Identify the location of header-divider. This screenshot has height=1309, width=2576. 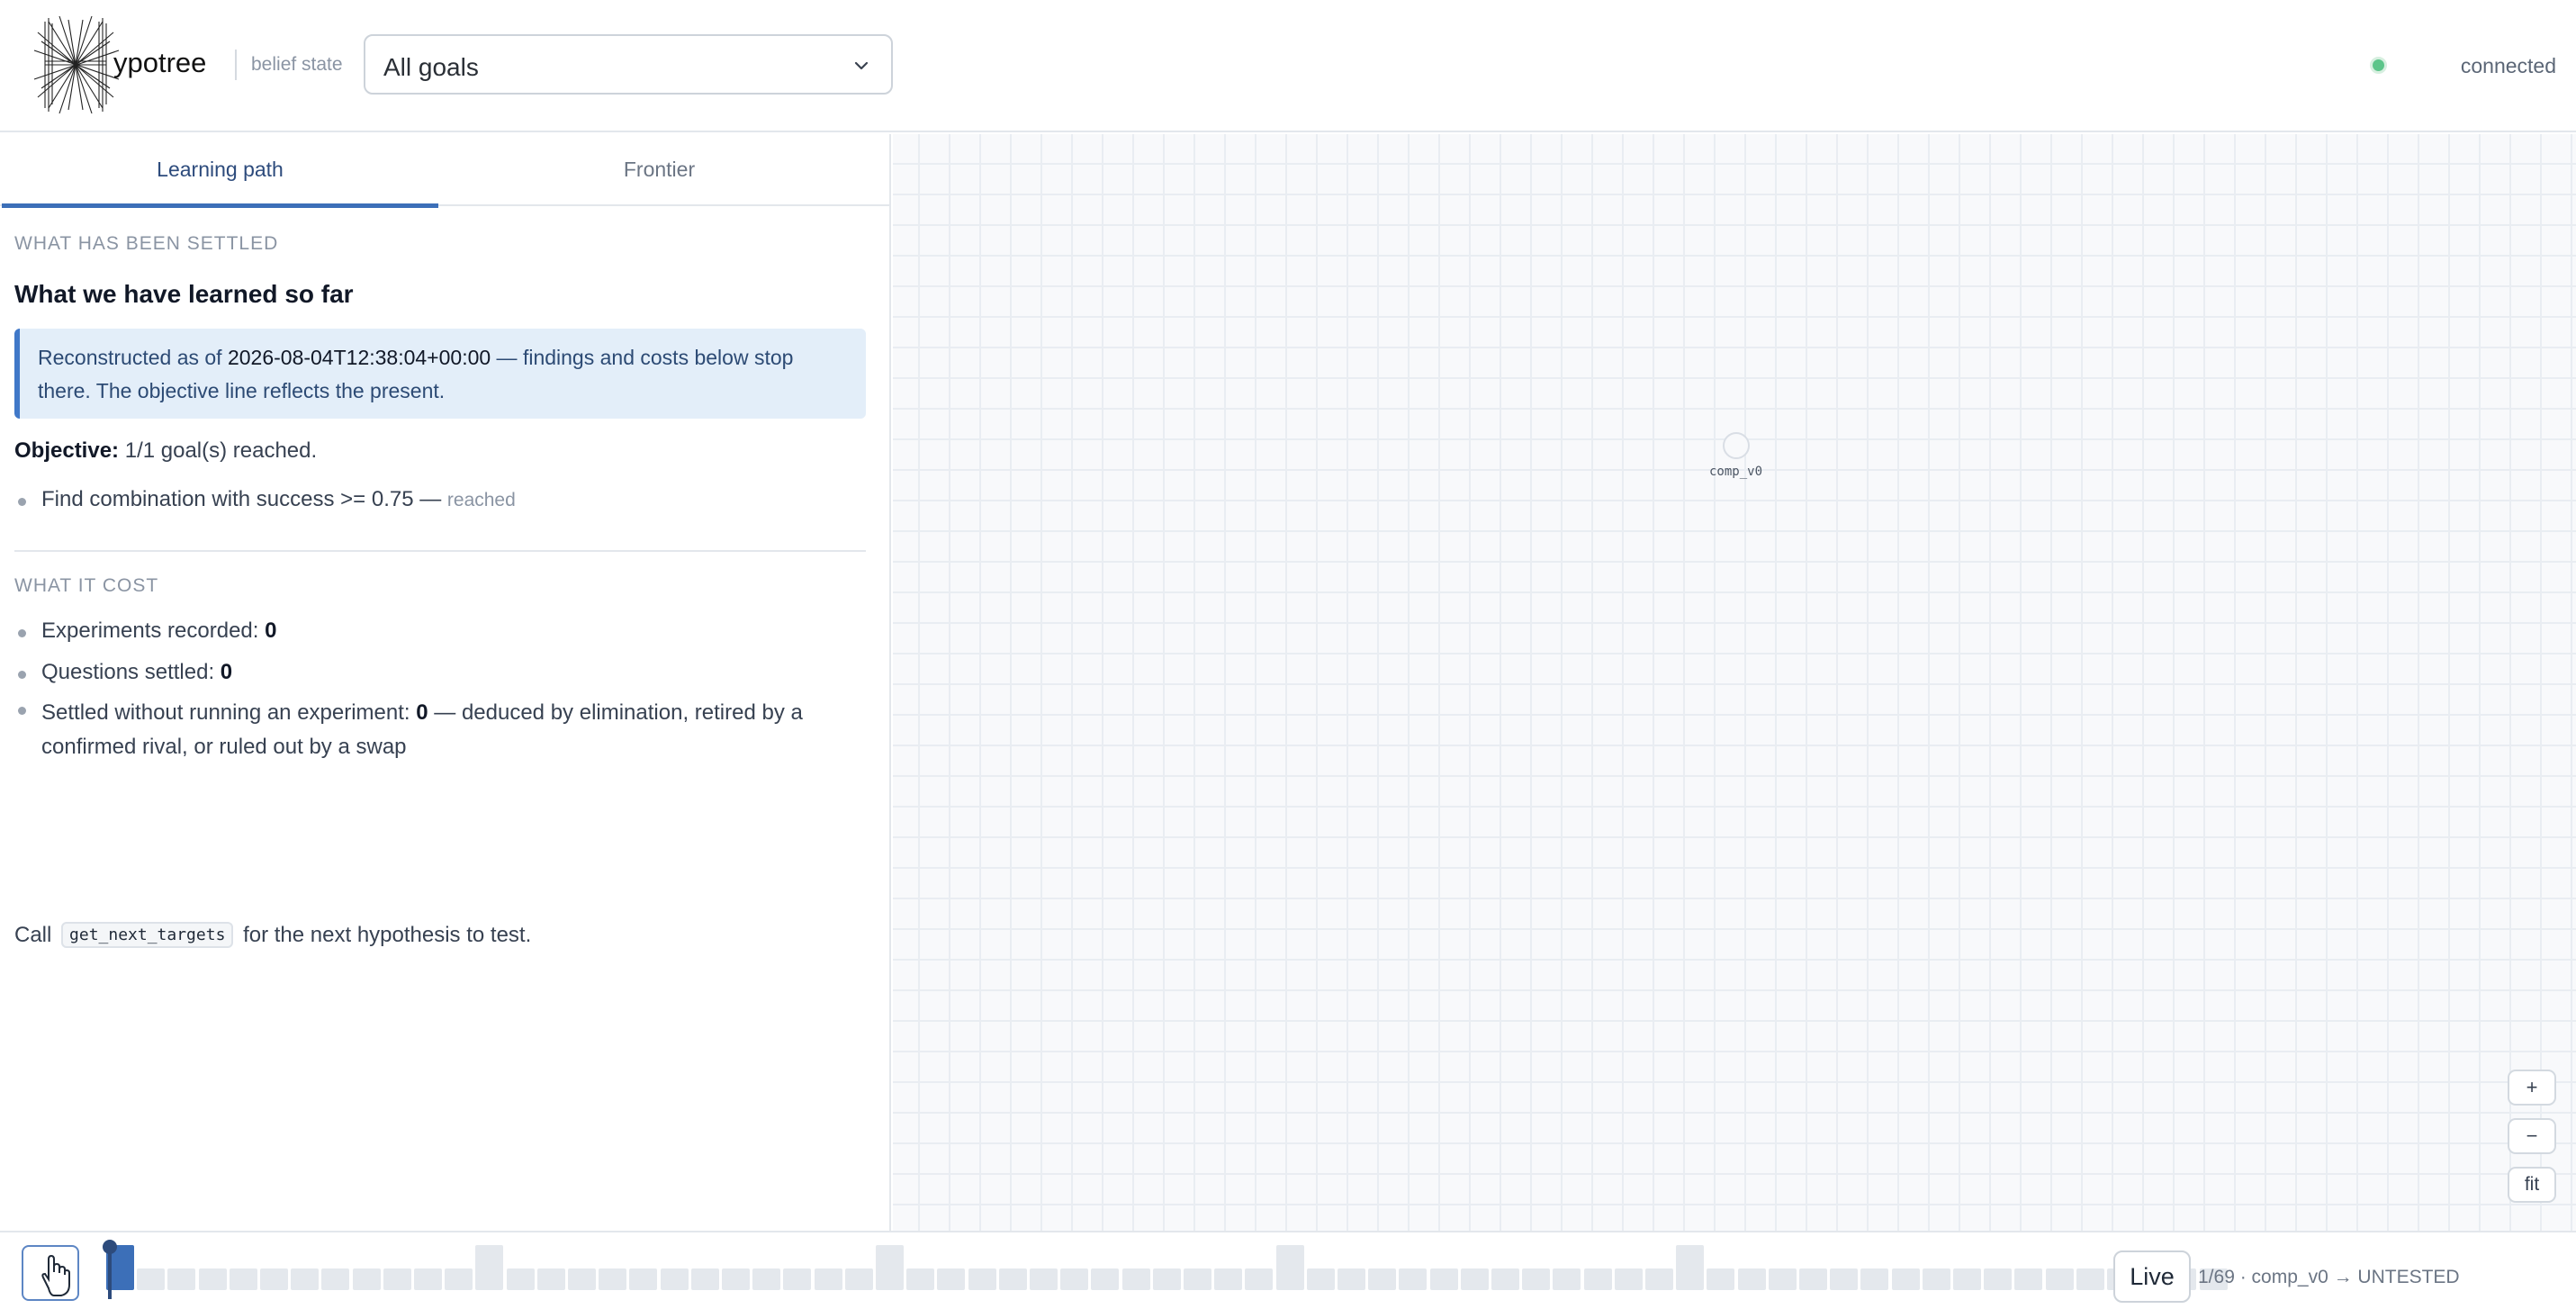
(236, 65).